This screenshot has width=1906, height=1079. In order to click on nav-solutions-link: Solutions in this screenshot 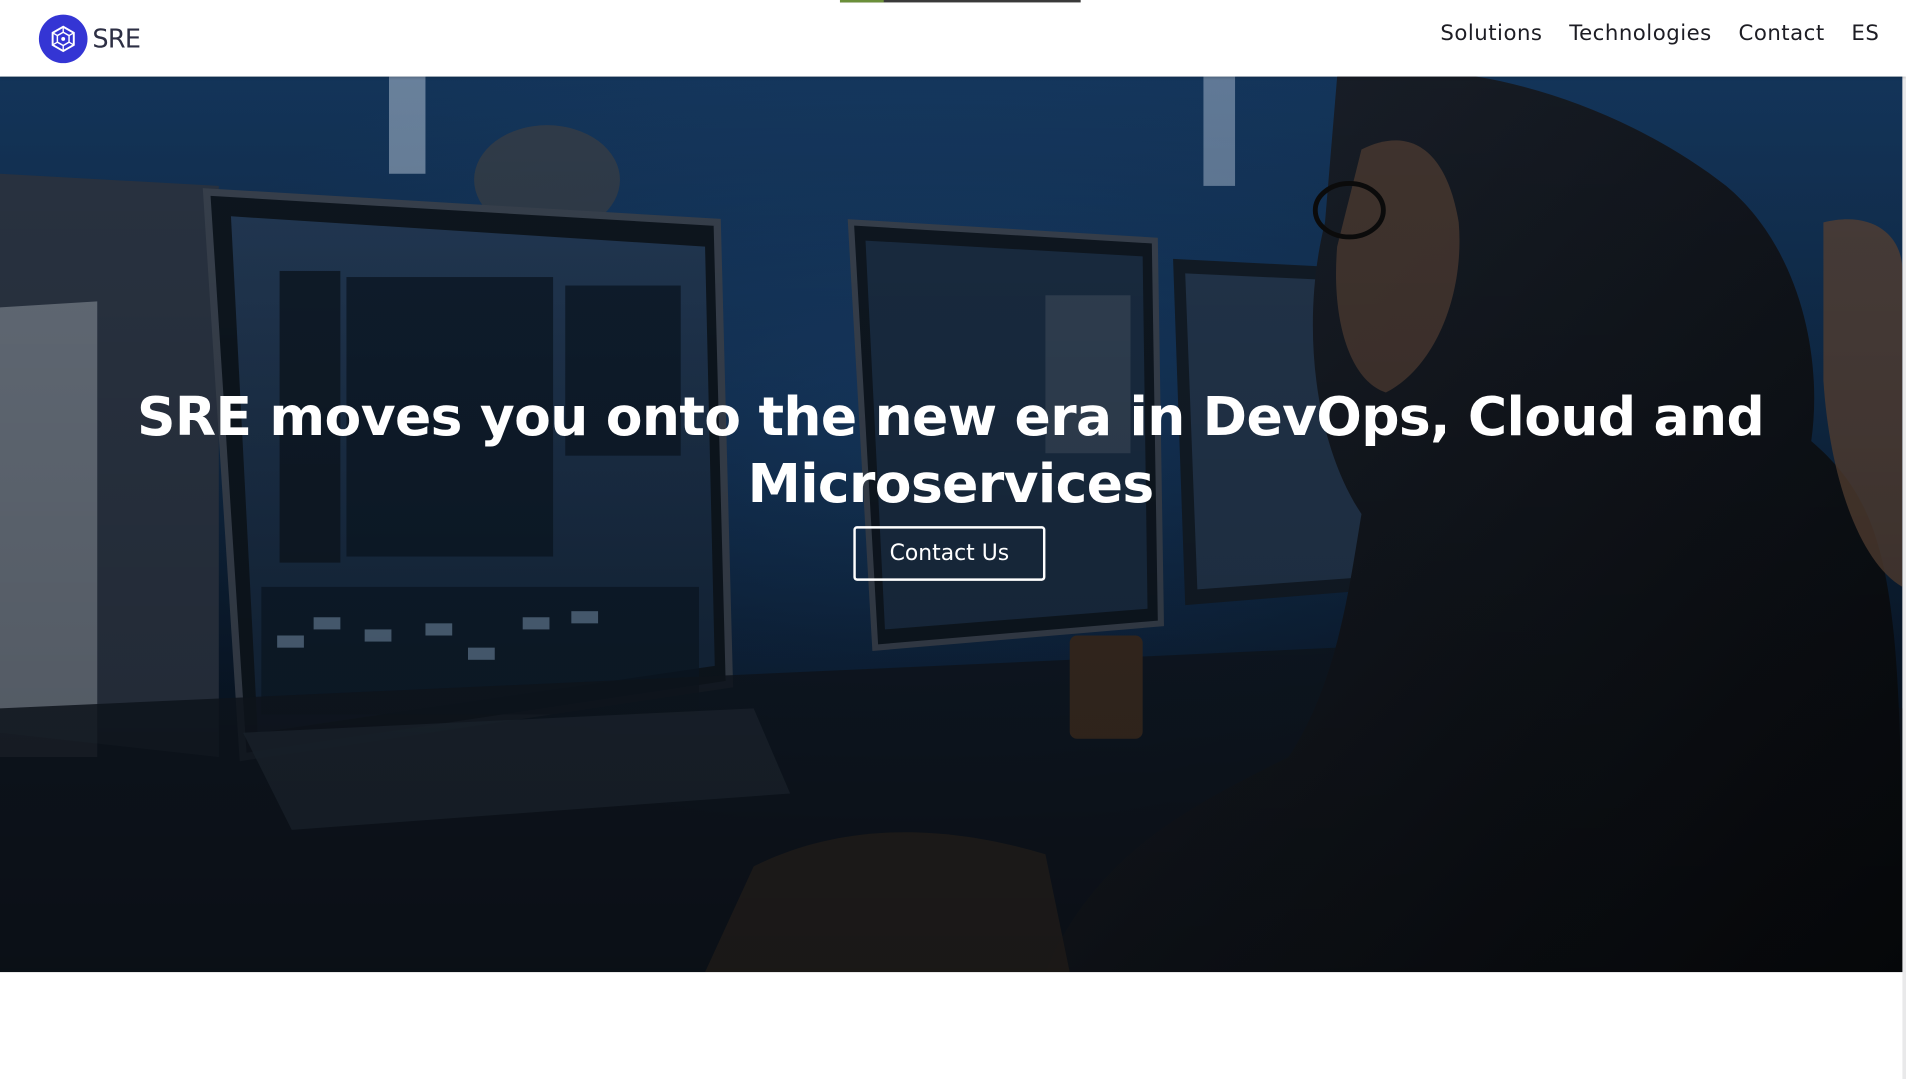, I will do `click(1491, 34)`.